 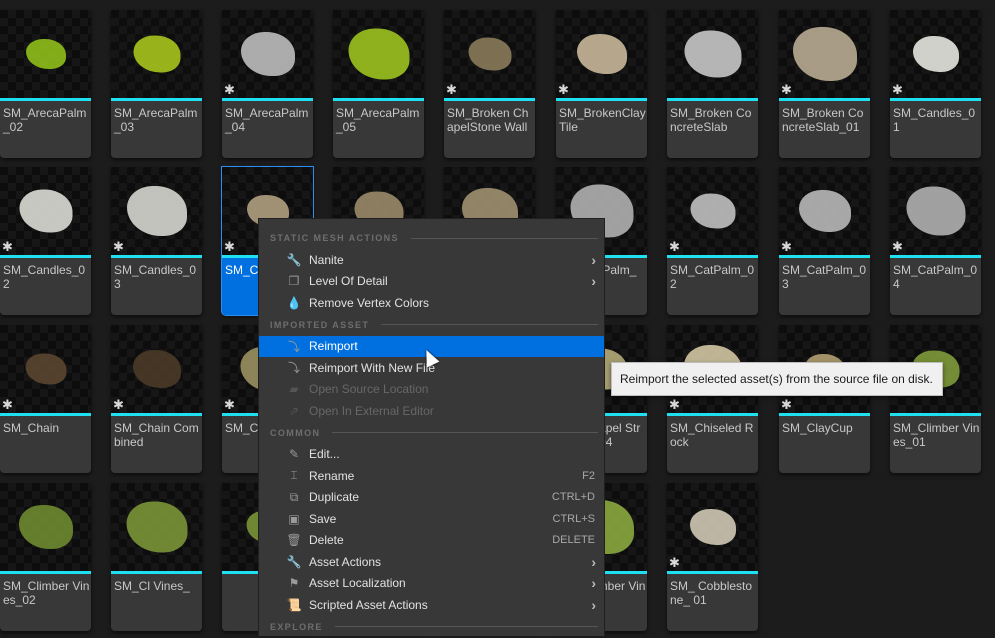 I want to click on asset-tile: ✱ SM_Candles_03, so click(x=156, y=241).